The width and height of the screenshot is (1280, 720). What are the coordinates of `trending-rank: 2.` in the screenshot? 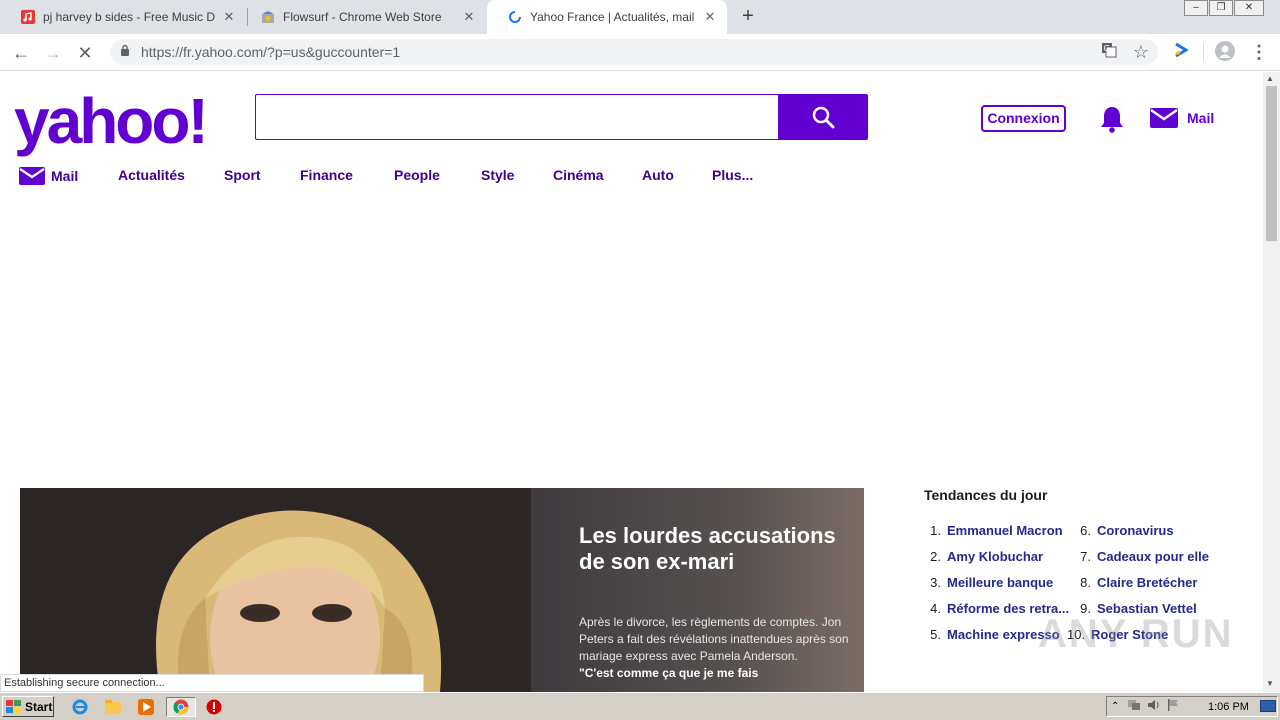 It's located at (935, 556).